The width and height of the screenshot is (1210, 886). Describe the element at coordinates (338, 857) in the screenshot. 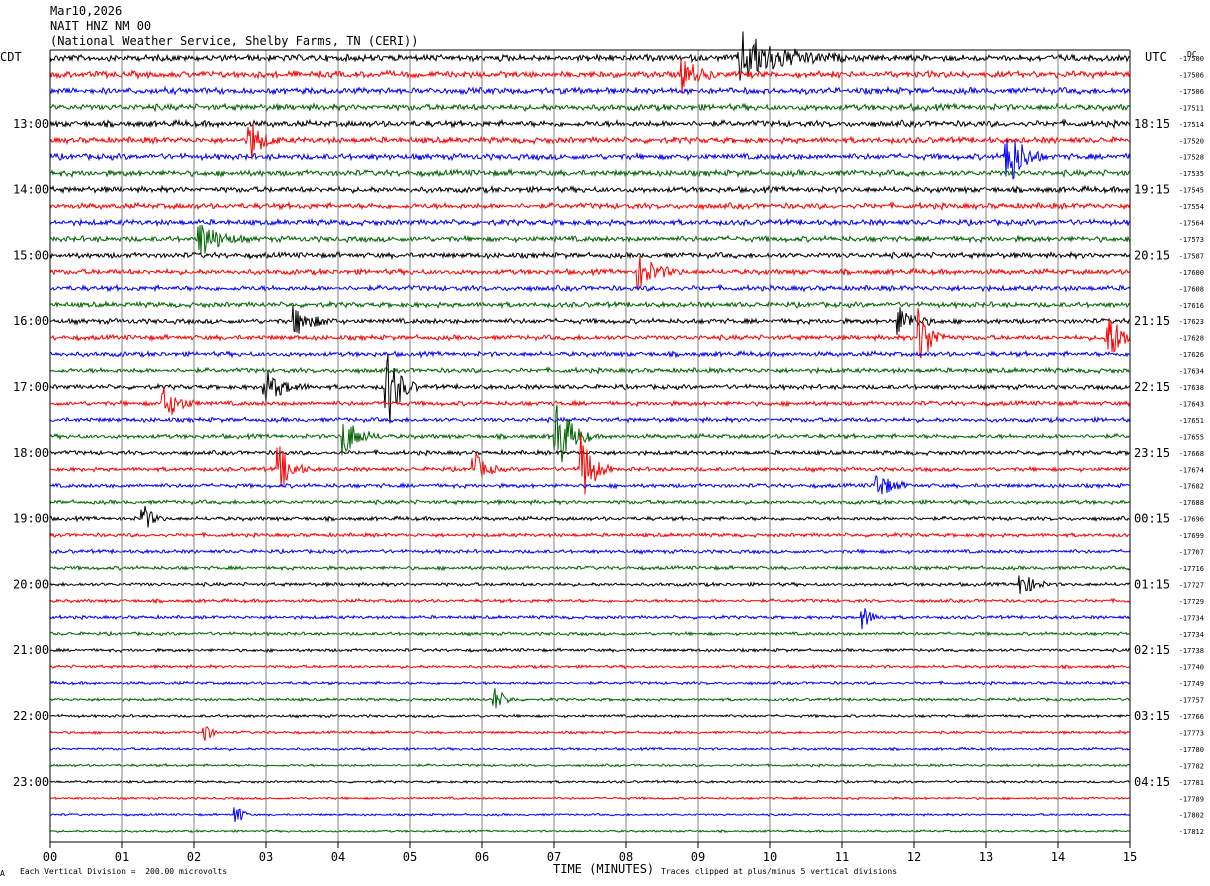

I see `x-tick-label: 04` at that location.